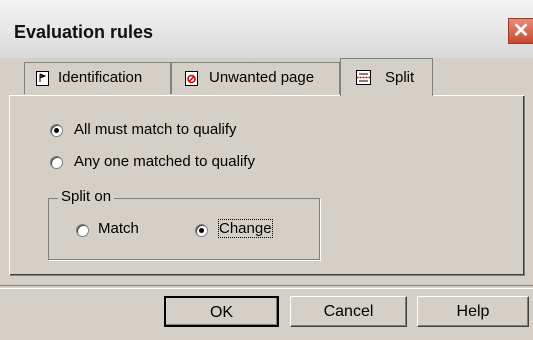 This screenshot has width=533, height=340. I want to click on close-button: ✕, so click(520, 31).